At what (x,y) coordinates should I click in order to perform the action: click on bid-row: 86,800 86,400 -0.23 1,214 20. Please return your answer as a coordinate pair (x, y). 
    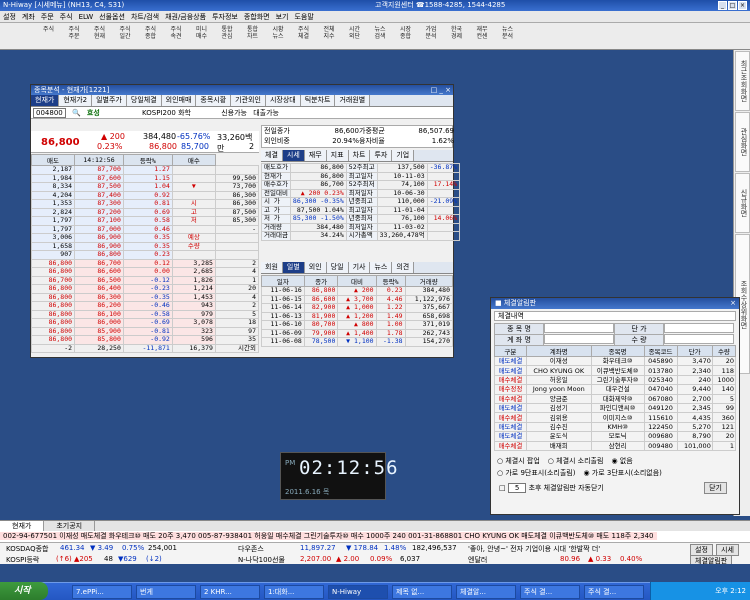
    Looking at the image, I should click on (145, 289).